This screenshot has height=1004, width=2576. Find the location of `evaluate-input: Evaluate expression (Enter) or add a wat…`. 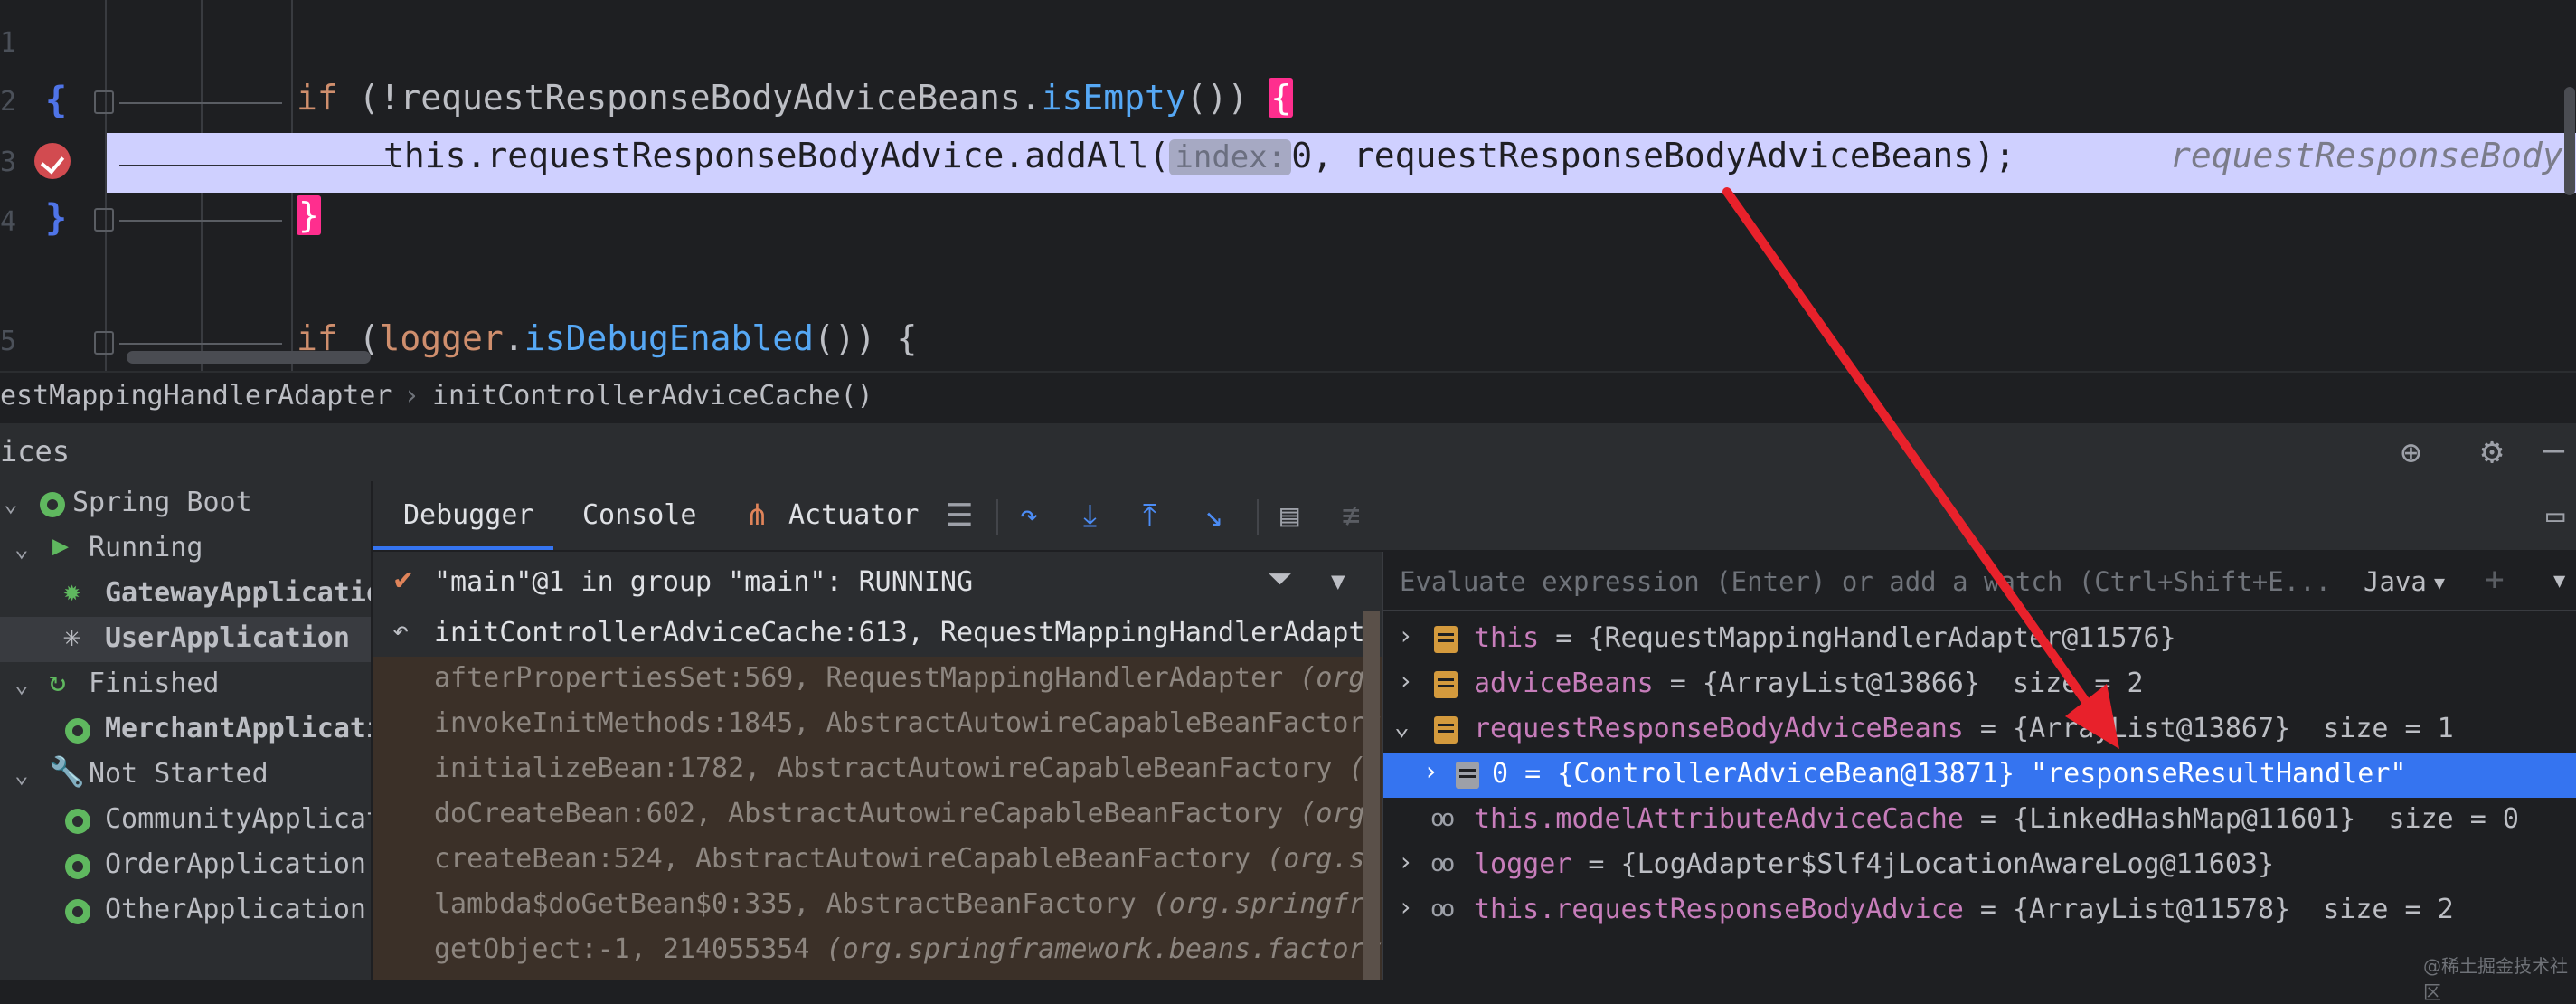

evaluate-input: Evaluate expression (Enter) or add a wat… is located at coordinates (1866, 581).